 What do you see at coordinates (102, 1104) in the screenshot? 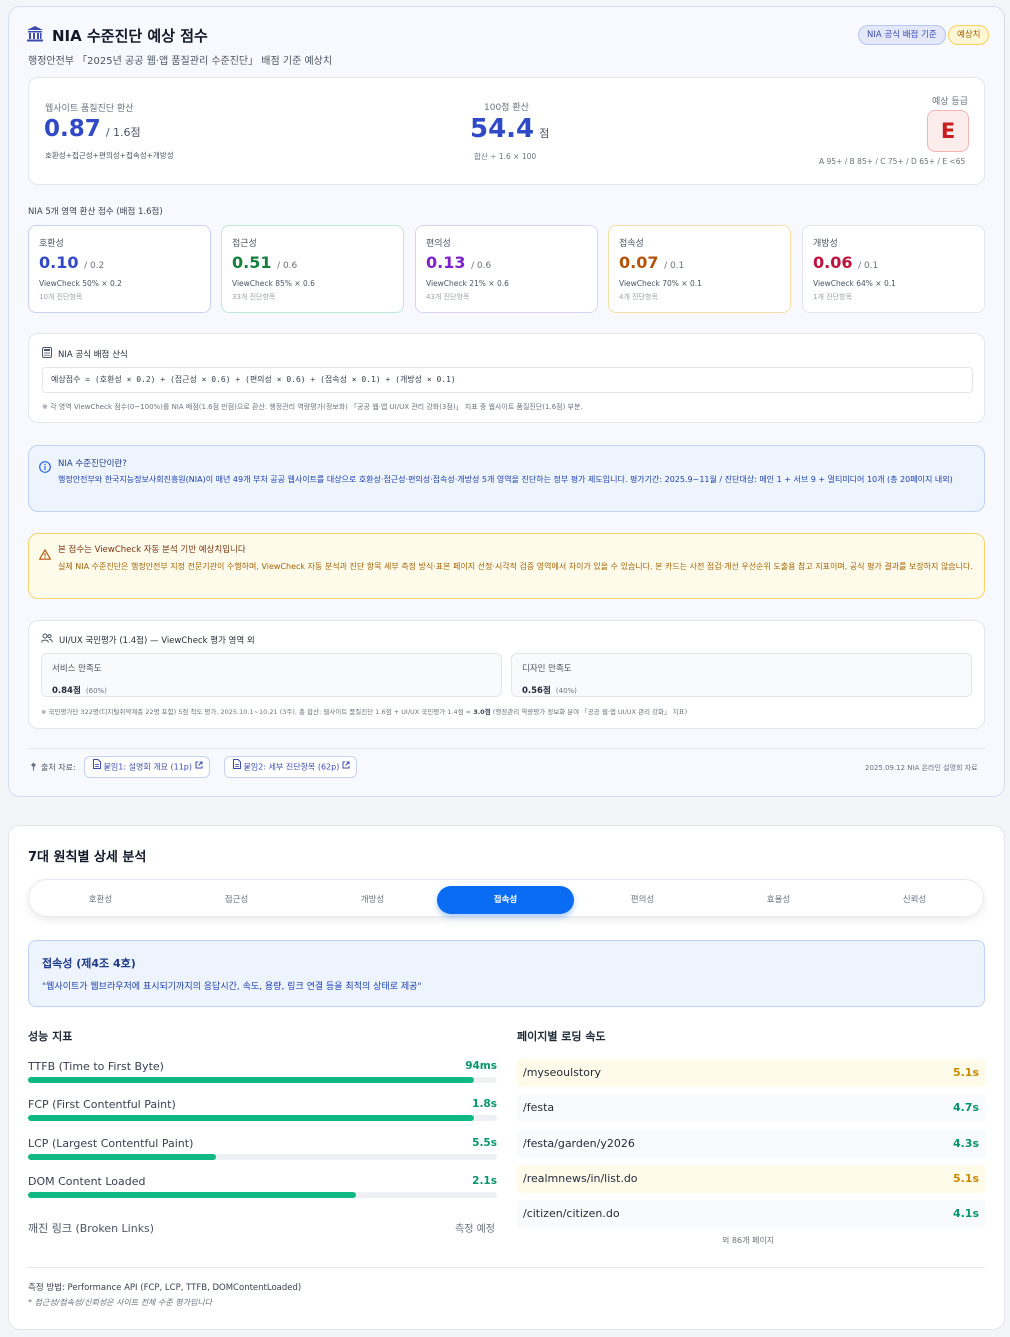
I see `metric-name: FCP (First Contentful Paint)` at bounding box center [102, 1104].